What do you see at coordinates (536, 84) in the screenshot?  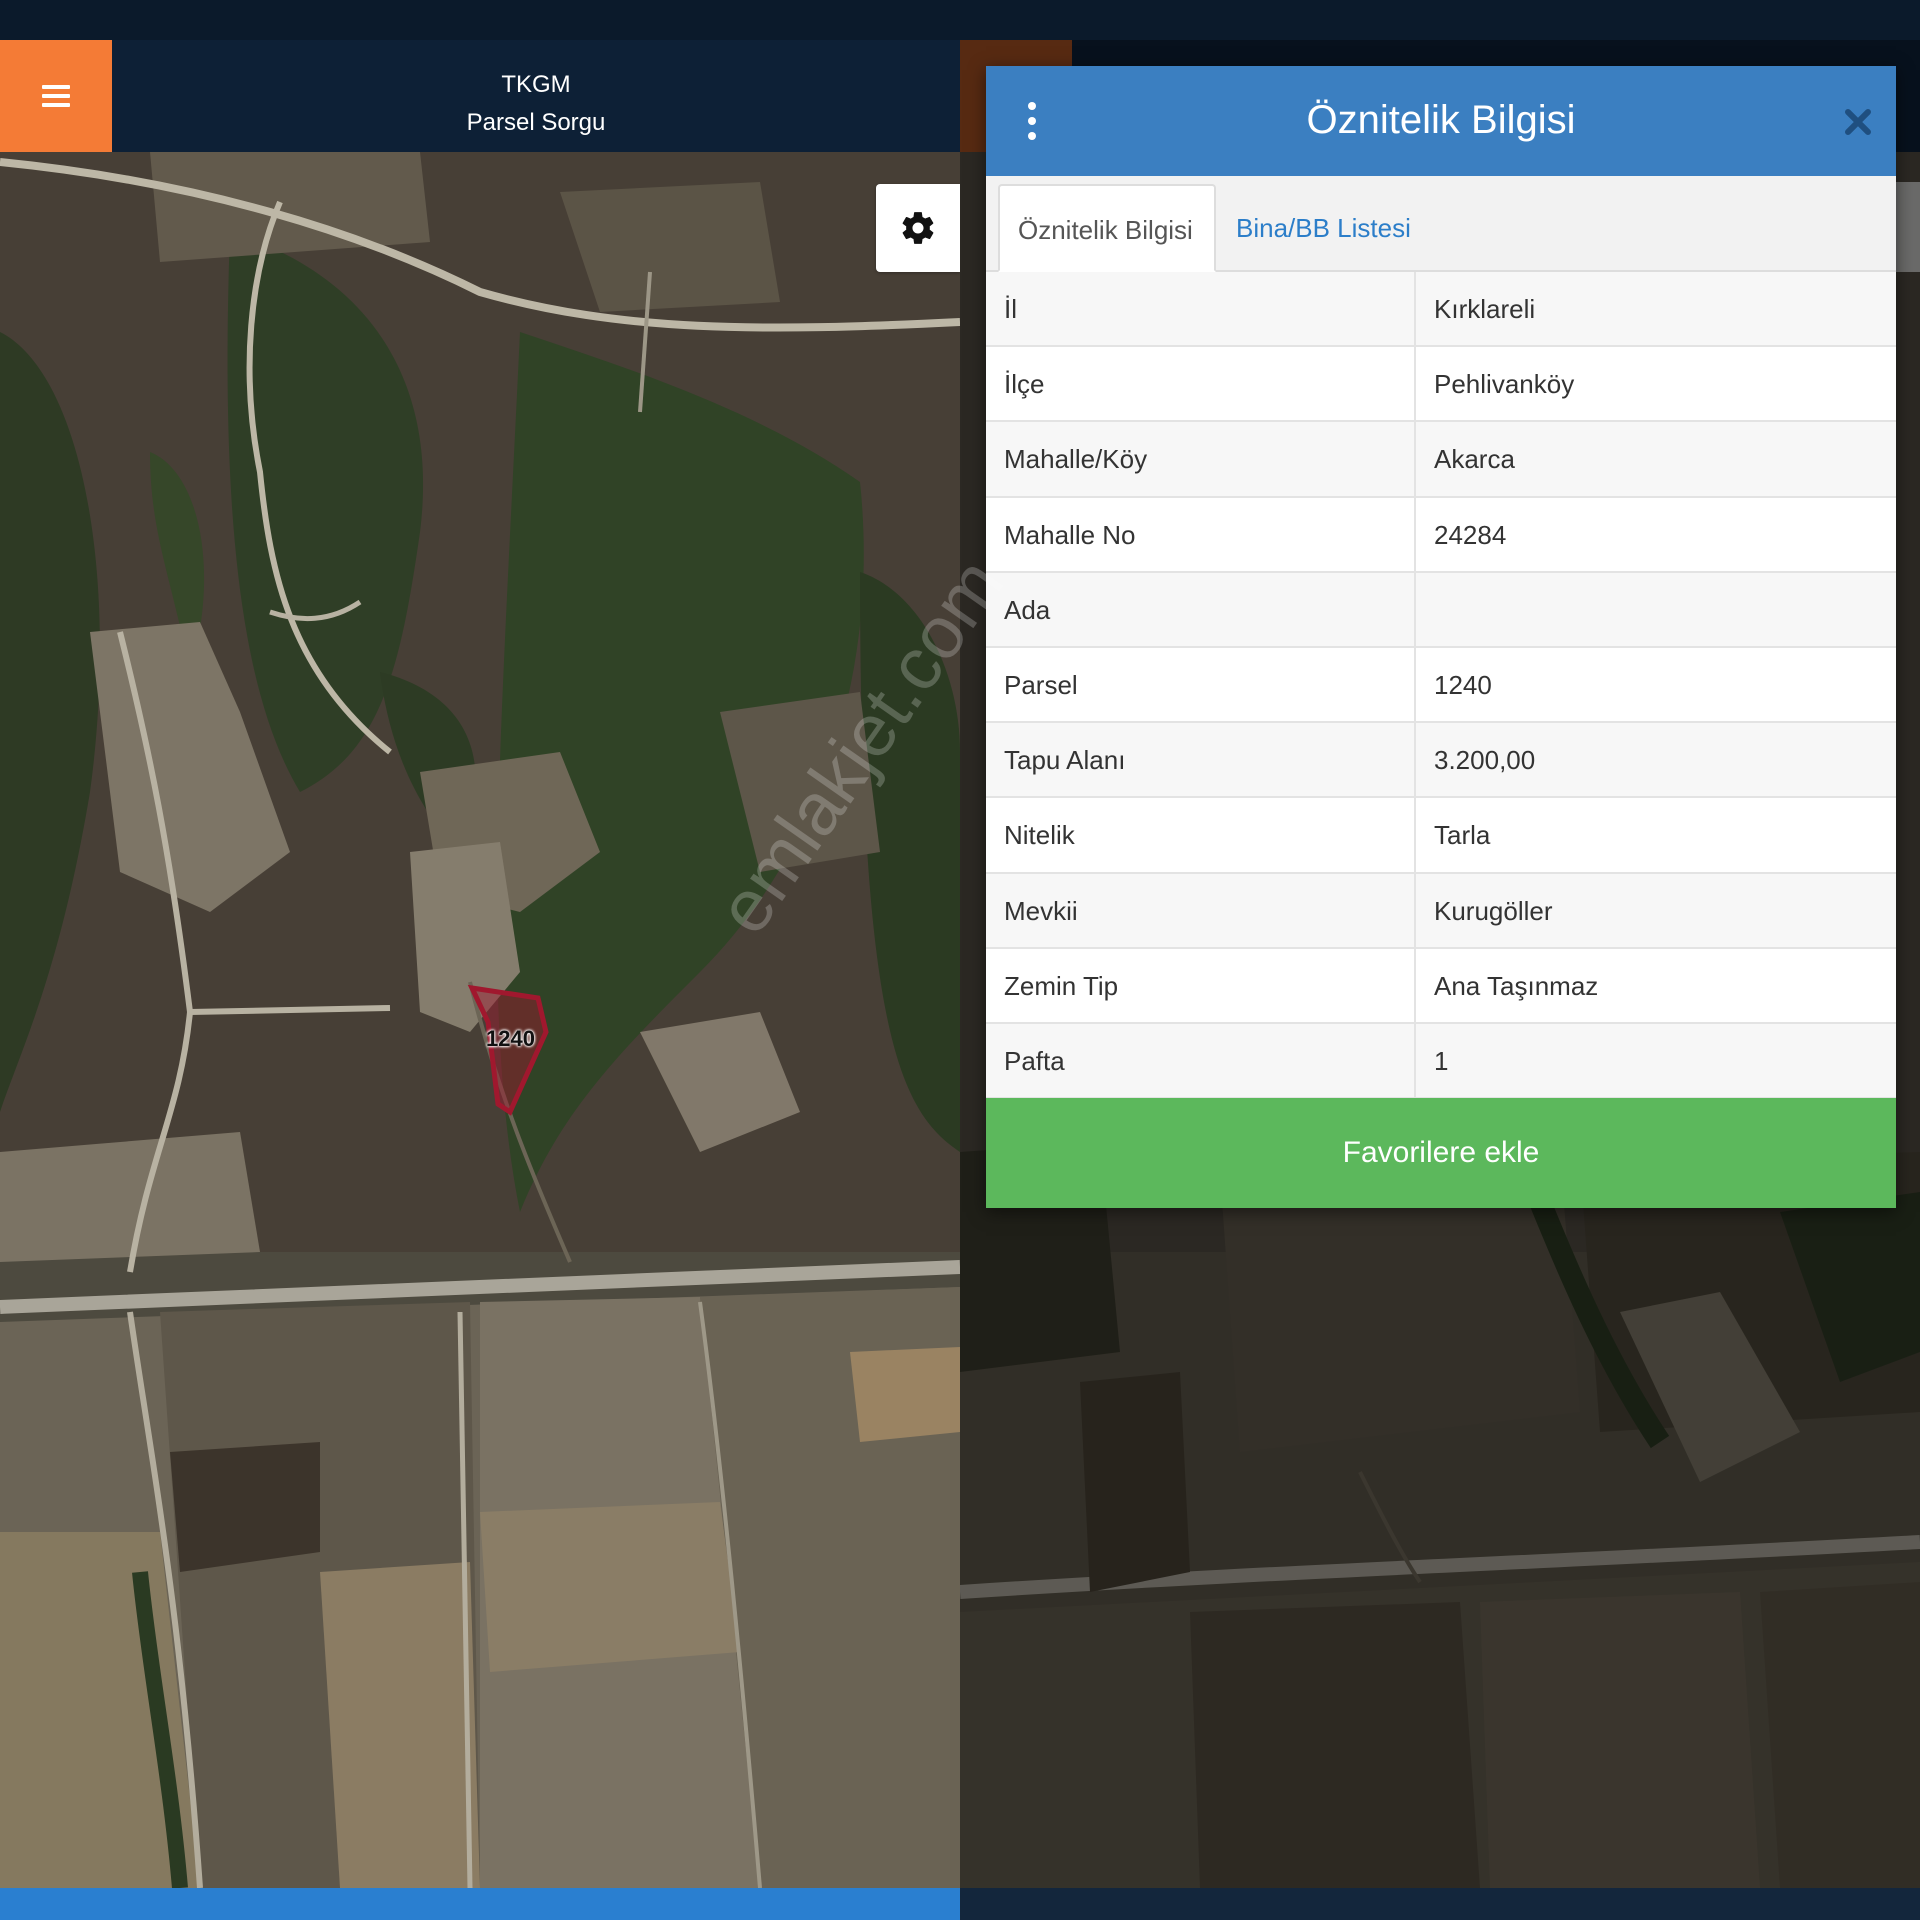 I see `app-name: TKGM` at bounding box center [536, 84].